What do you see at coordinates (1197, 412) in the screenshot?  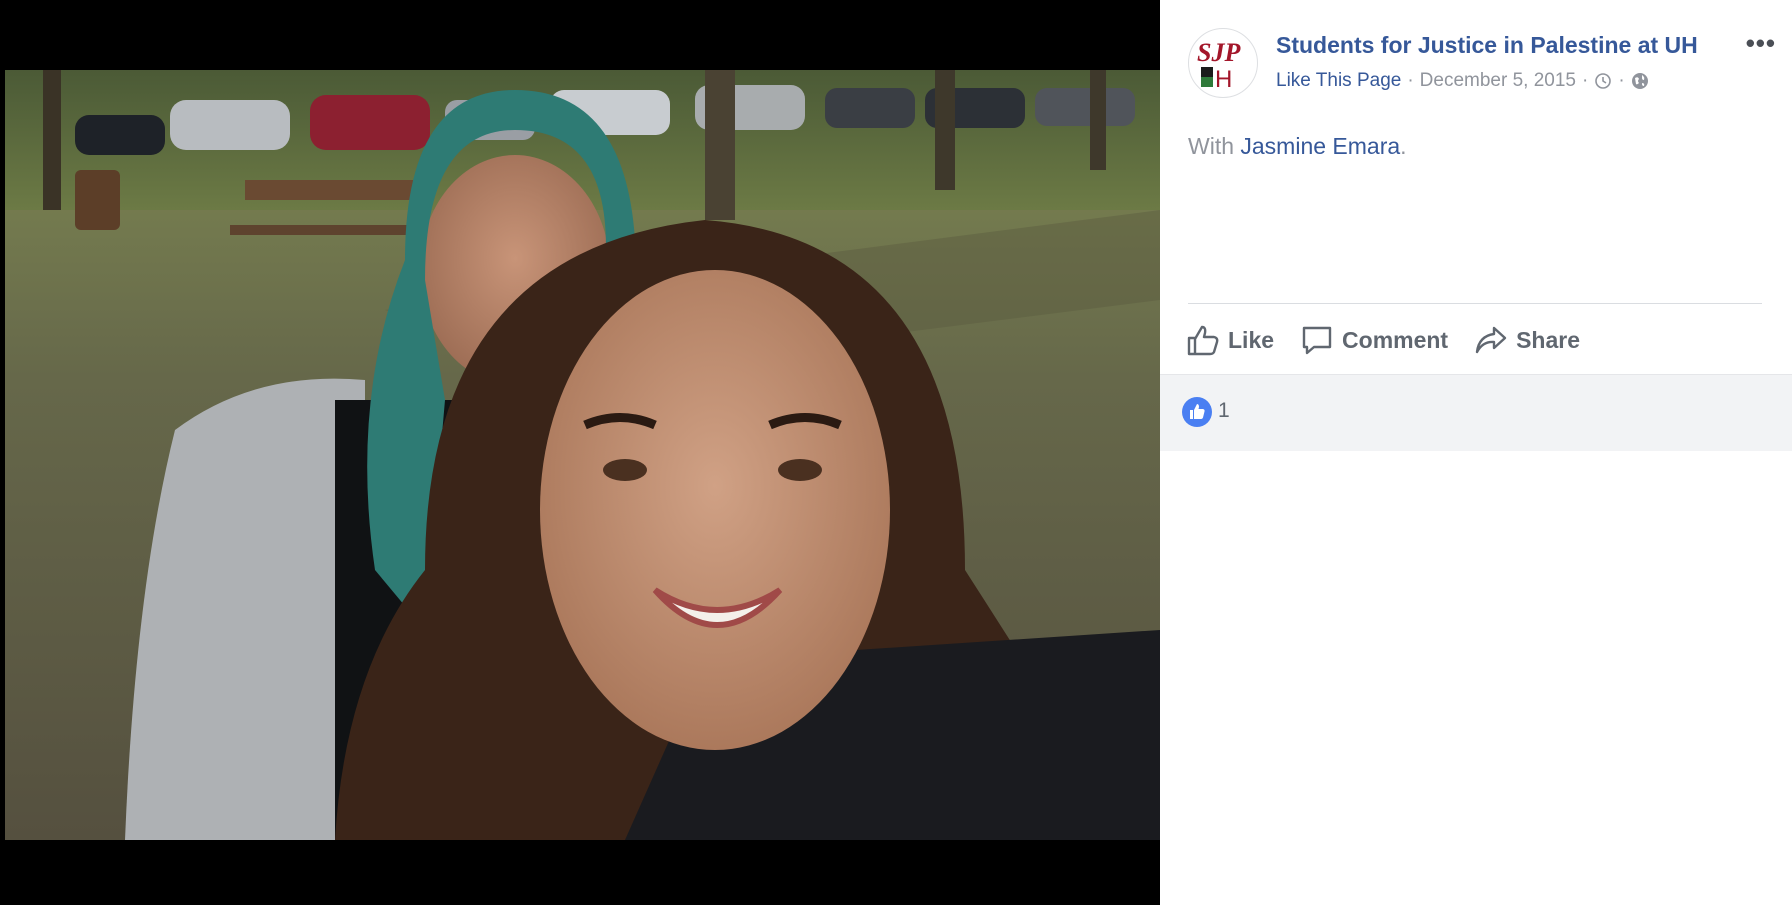 I see `like-reaction-icon` at bounding box center [1197, 412].